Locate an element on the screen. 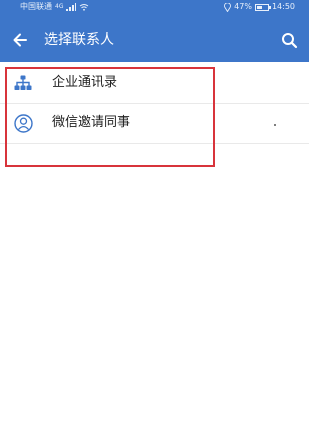 The height and width of the screenshot is (435, 320). status-right: 47% 14:50 is located at coordinates (259, 7).